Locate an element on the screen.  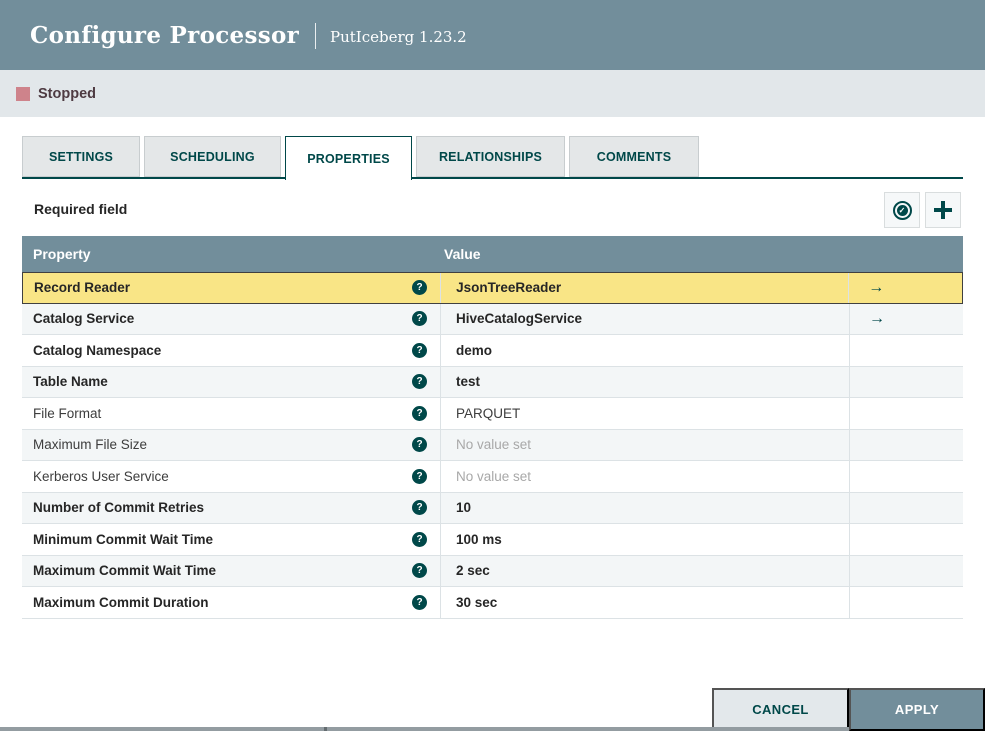
table-row: File Format ? PARQUET → is located at coordinates (492, 414).